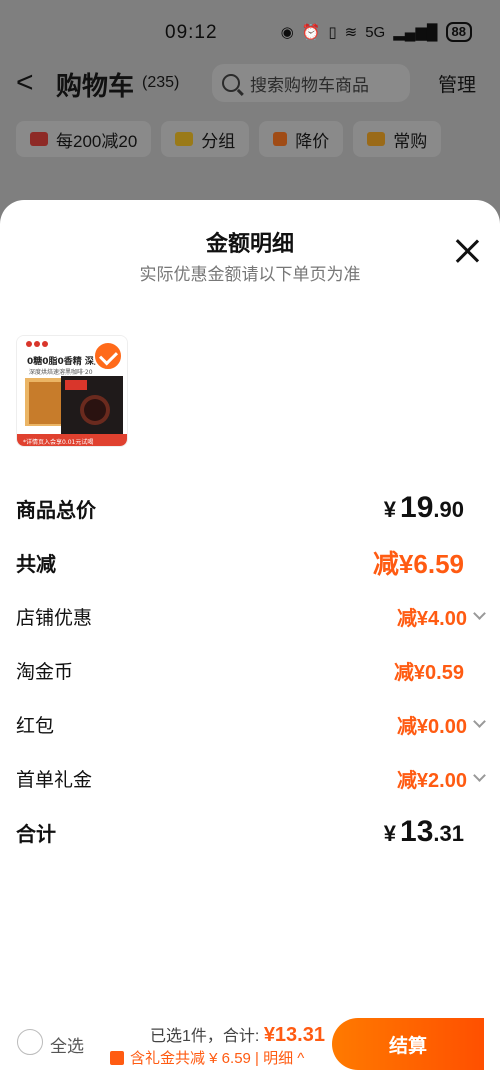 Image resolution: width=500 pixels, height=1085 pixels. What do you see at coordinates (36, 834) in the screenshot?
I see `total-label: 合计` at bounding box center [36, 834].